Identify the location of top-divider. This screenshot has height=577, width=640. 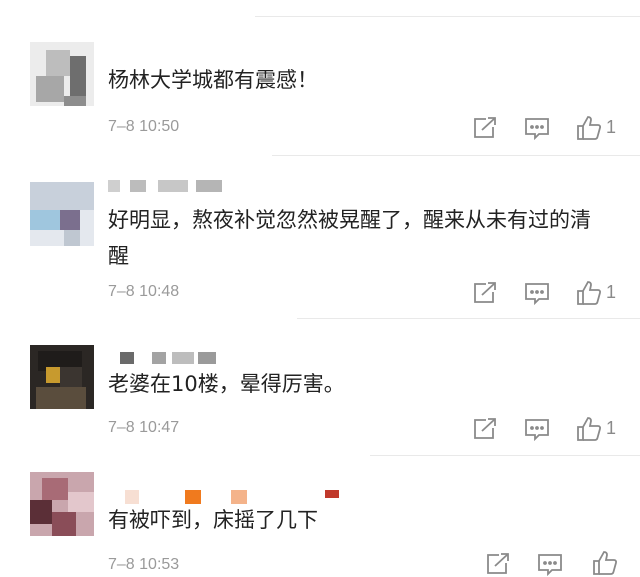
(447, 16).